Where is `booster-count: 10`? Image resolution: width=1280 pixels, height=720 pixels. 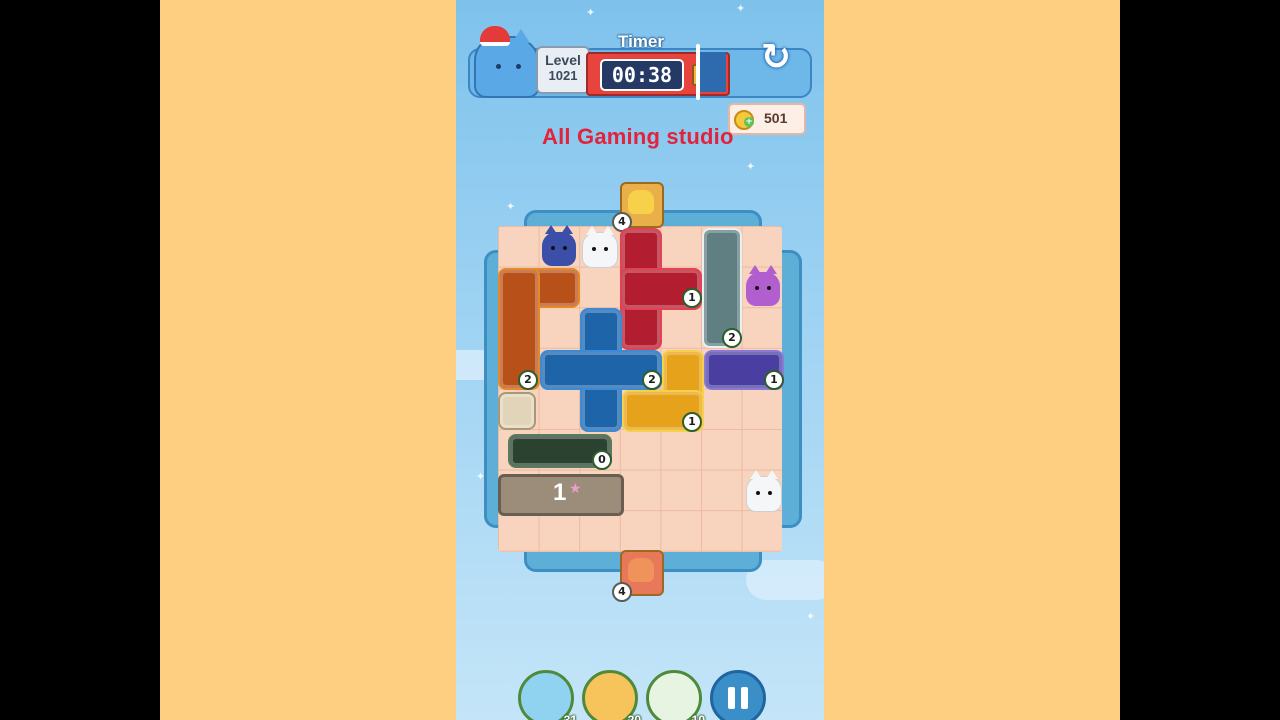 booster-count: 10 is located at coordinates (698, 716).